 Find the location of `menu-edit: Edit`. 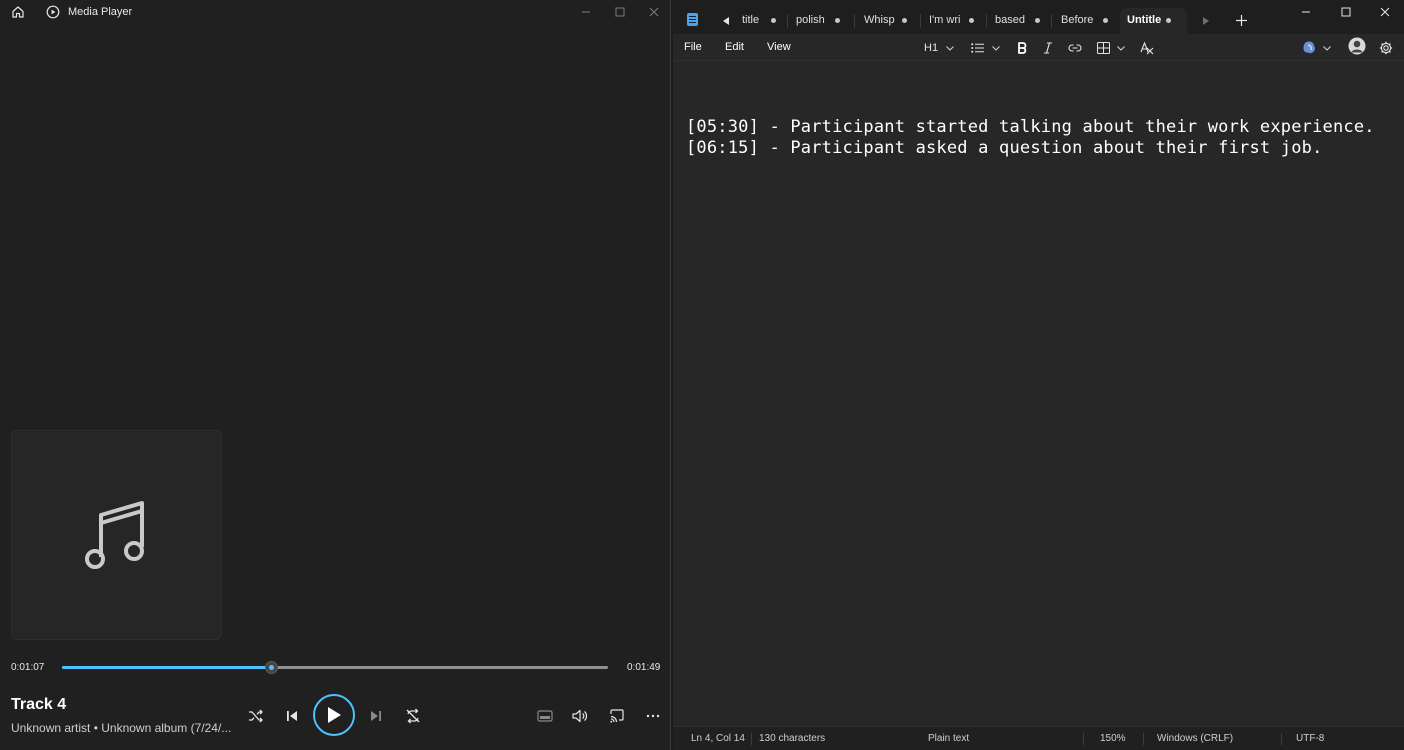

menu-edit: Edit is located at coordinates (734, 47).